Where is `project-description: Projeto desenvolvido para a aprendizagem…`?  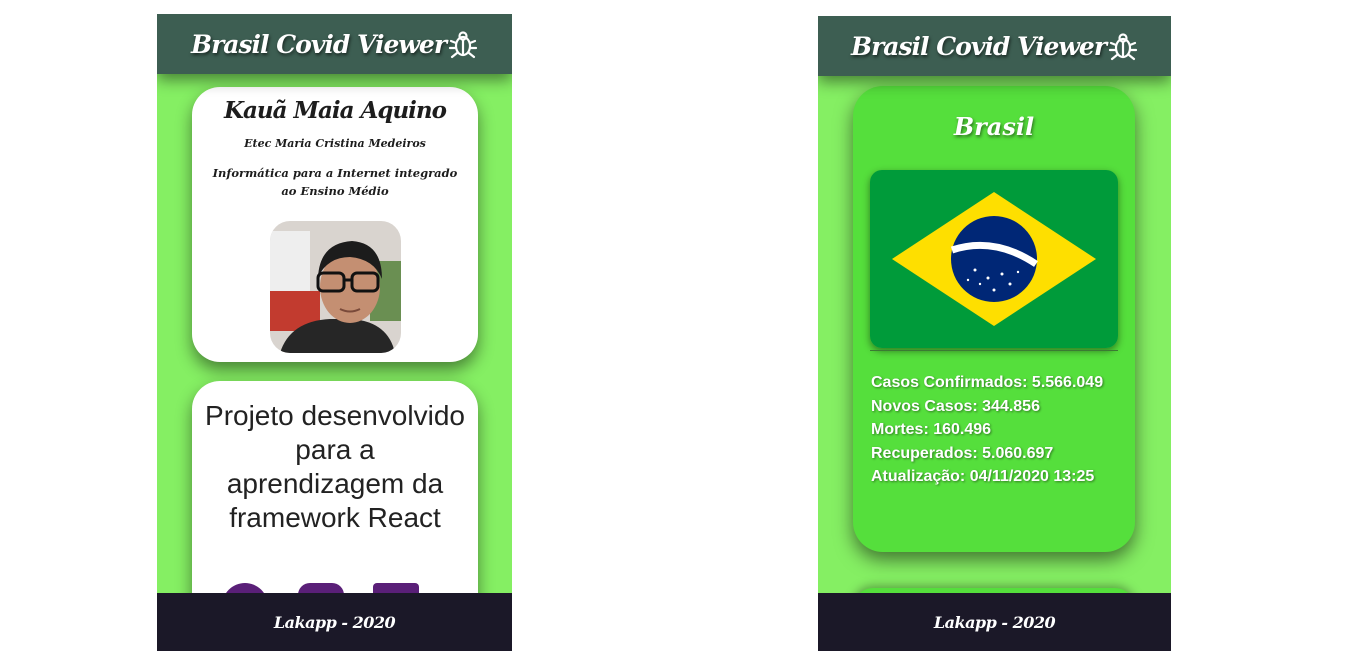
project-description: Projeto desenvolvido para a aprendizagem… is located at coordinates (335, 466).